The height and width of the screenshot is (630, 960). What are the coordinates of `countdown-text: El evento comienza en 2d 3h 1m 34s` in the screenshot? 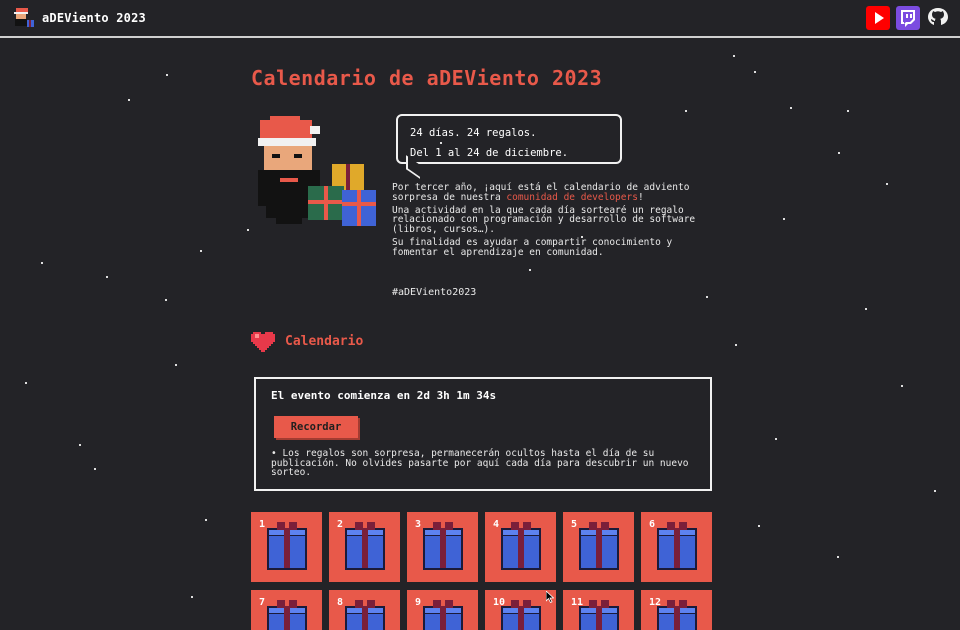 It's located at (384, 395).